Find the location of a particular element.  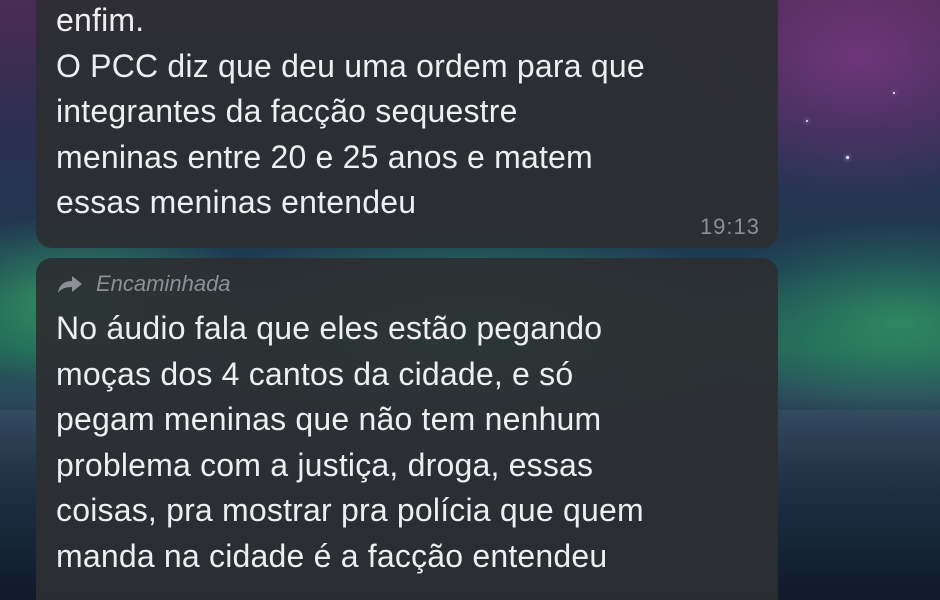

forward-arrow-icon is located at coordinates (70, 284).